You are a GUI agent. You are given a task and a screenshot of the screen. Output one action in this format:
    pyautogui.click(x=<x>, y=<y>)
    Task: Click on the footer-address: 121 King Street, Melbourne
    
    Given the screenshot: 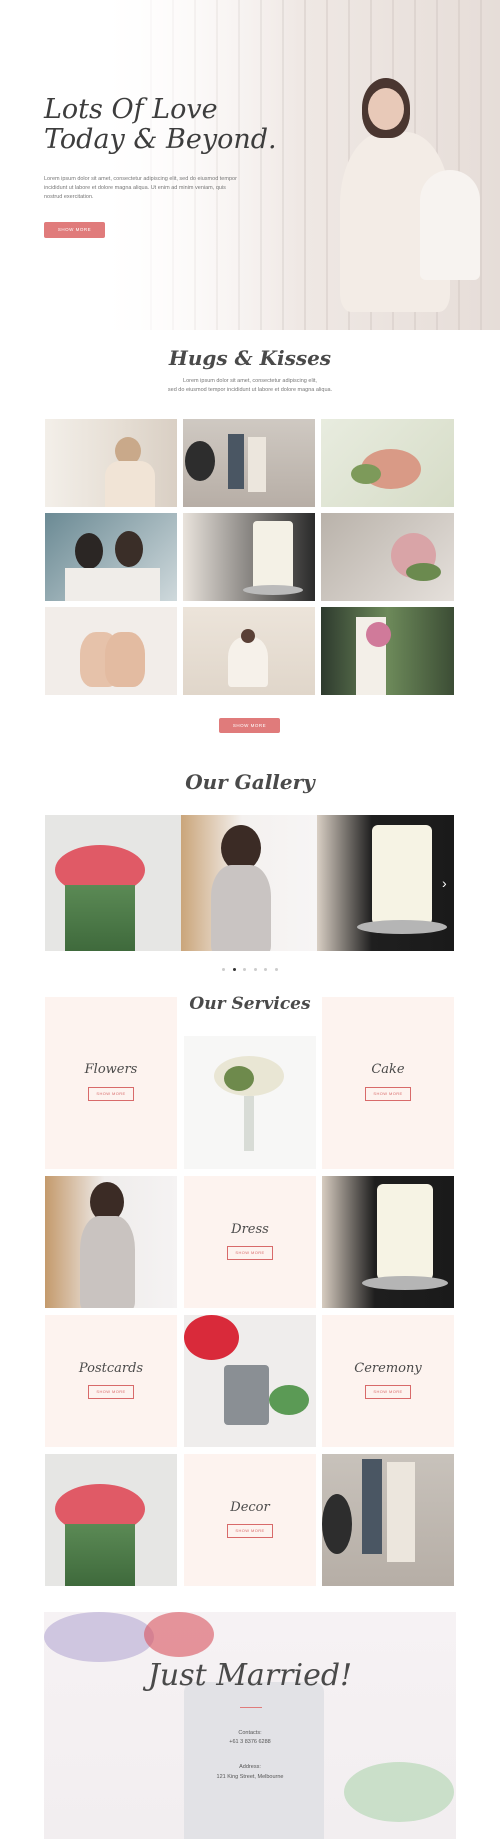 What is the action you would take?
    pyautogui.click(x=250, y=1777)
    